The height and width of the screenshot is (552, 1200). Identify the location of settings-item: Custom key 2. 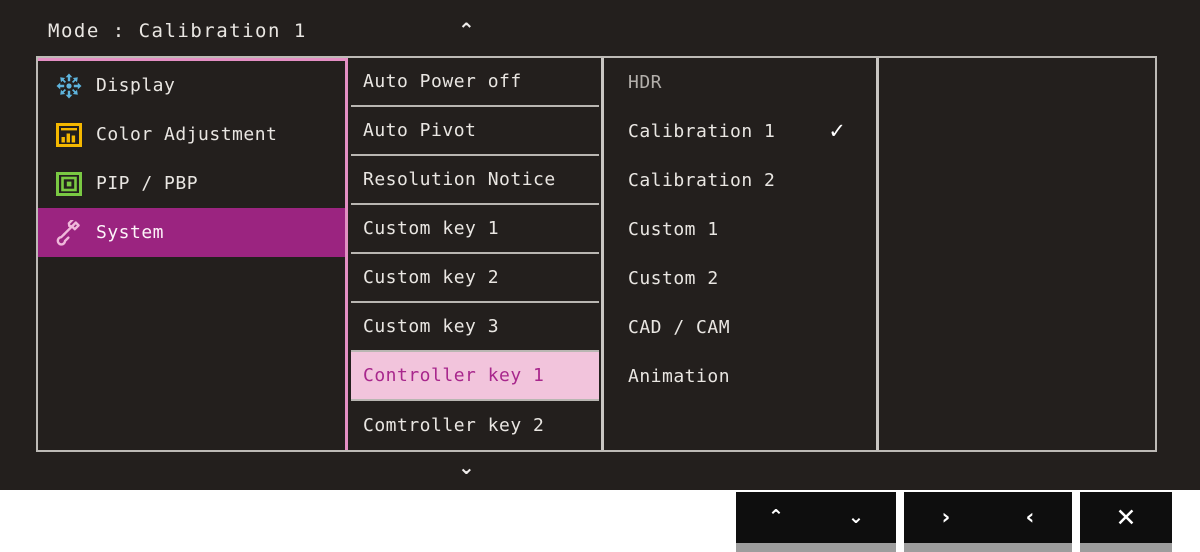
(475, 278).